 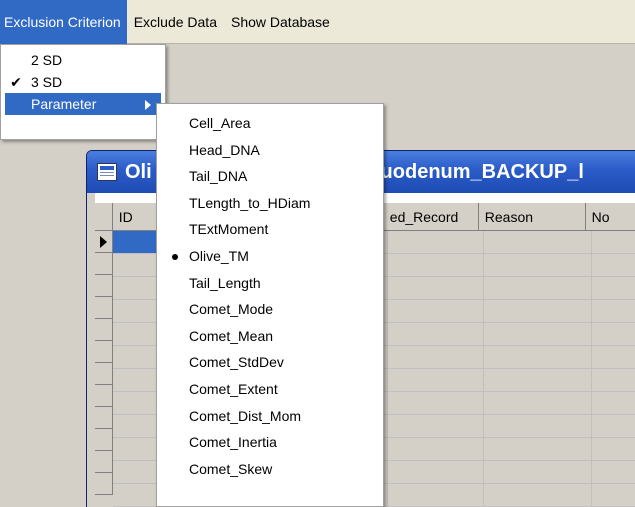 I want to click on table-icon, so click(x=107, y=172).